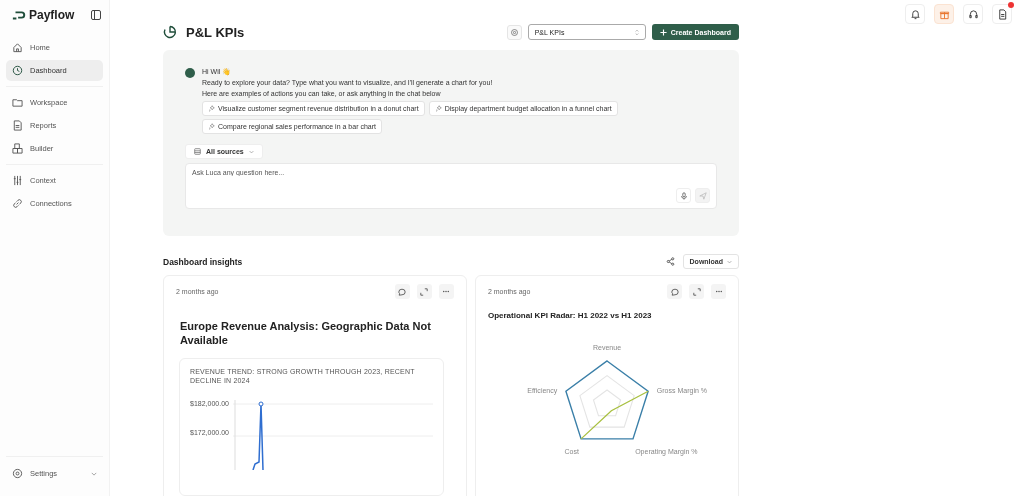 Image resolution: width=1024 pixels, height=496 pixels. I want to click on settings-button, so click(514, 32).